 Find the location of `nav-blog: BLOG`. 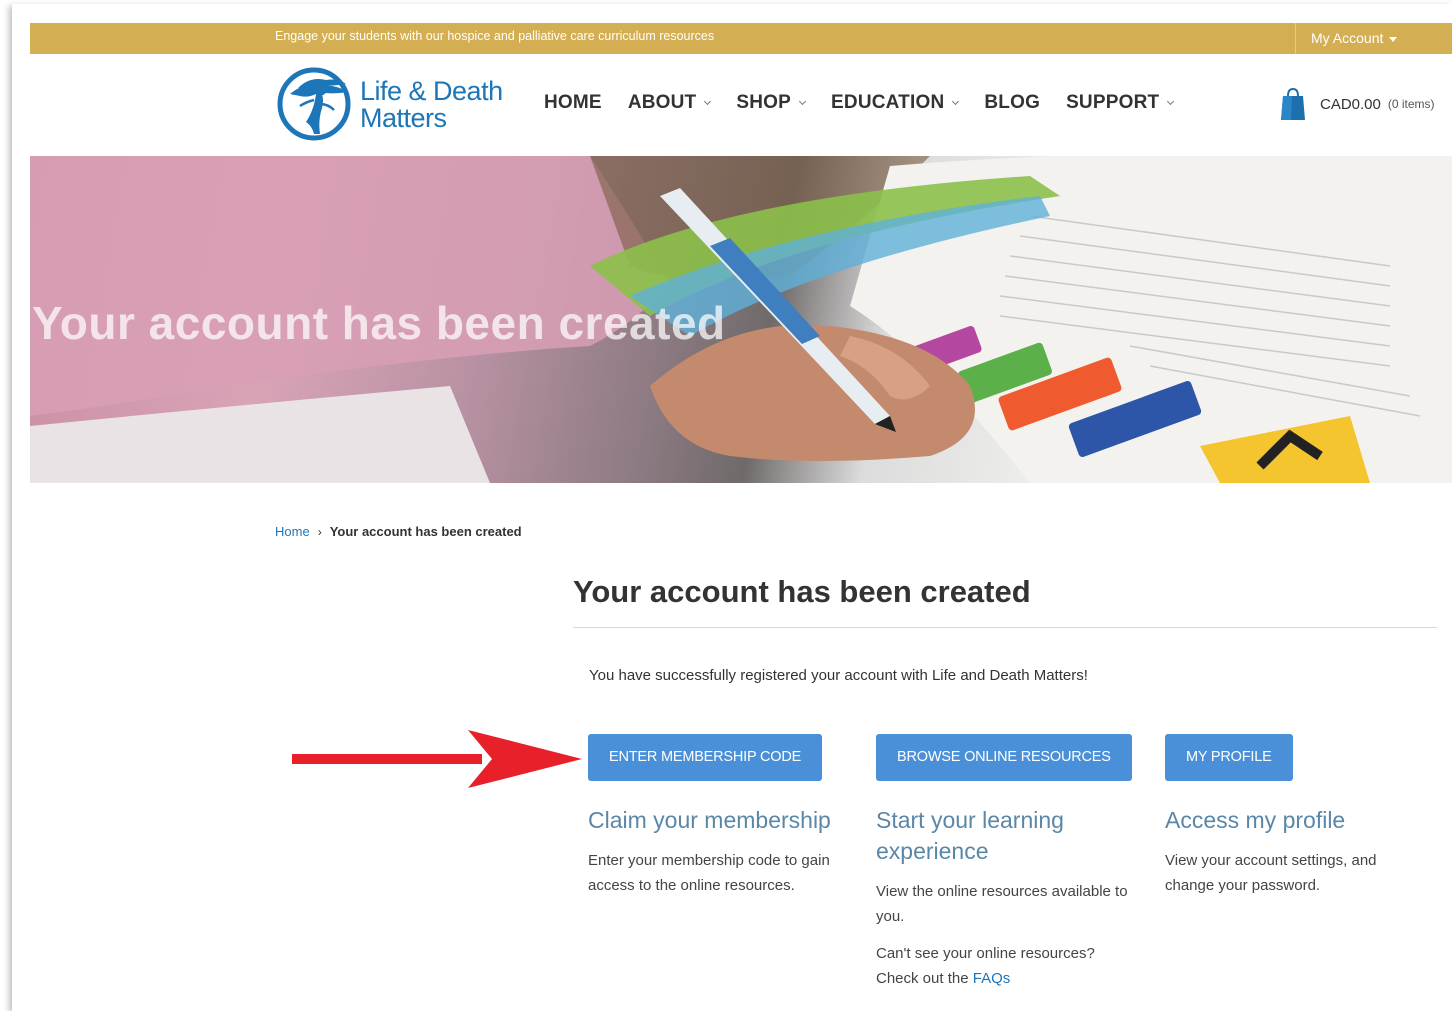

nav-blog: BLOG is located at coordinates (1012, 103).